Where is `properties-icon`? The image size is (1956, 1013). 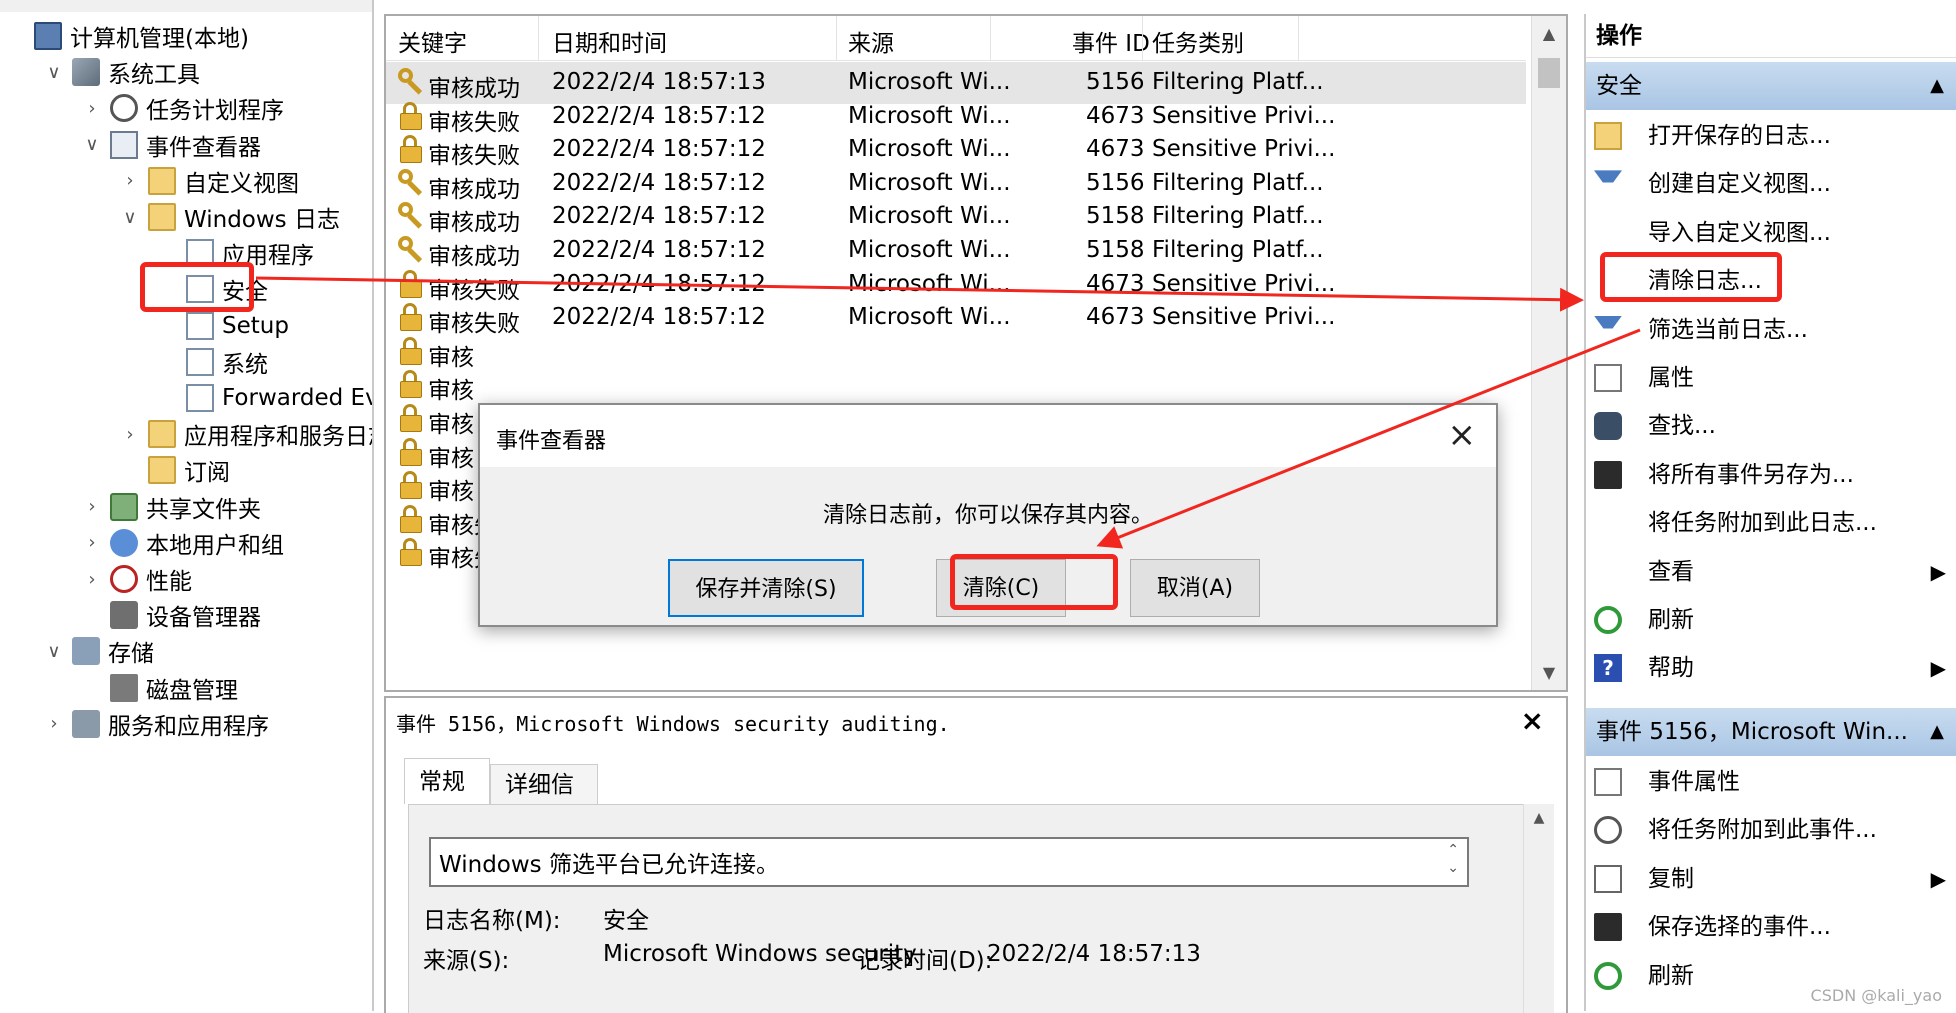
properties-icon is located at coordinates (1608, 782).